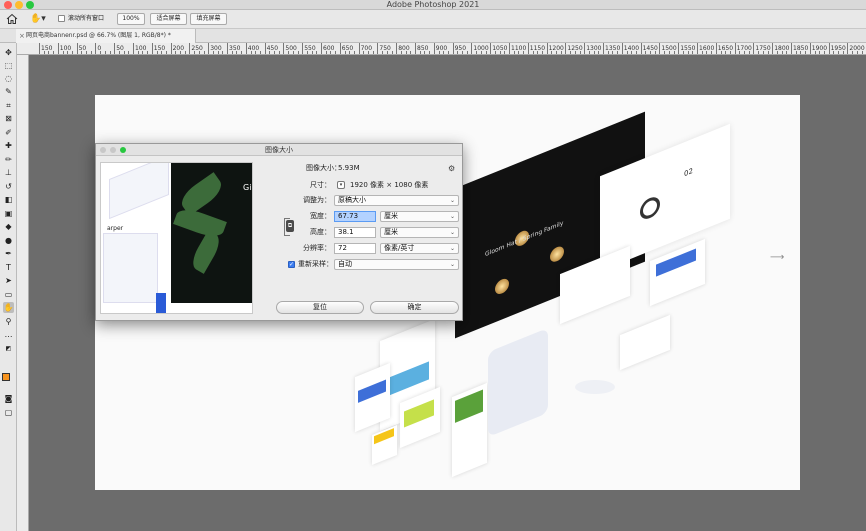 The width and height of the screenshot is (866, 531). I want to click on resolution-input: 72, so click(355, 248).